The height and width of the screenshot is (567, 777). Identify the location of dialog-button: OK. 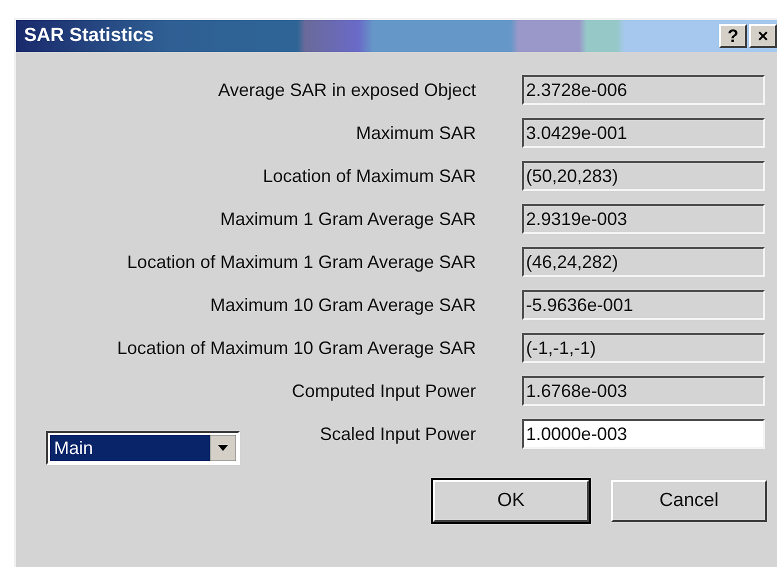
(511, 501).